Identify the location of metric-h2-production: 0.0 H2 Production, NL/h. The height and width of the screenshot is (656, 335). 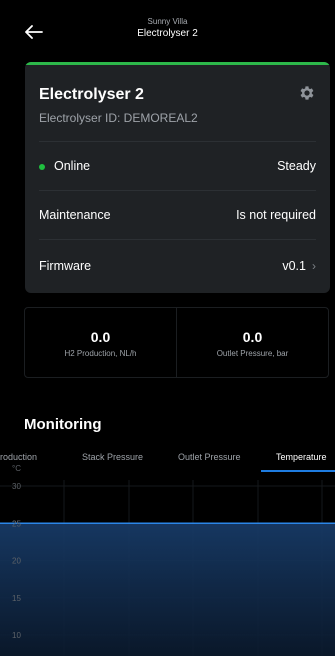
(100, 342).